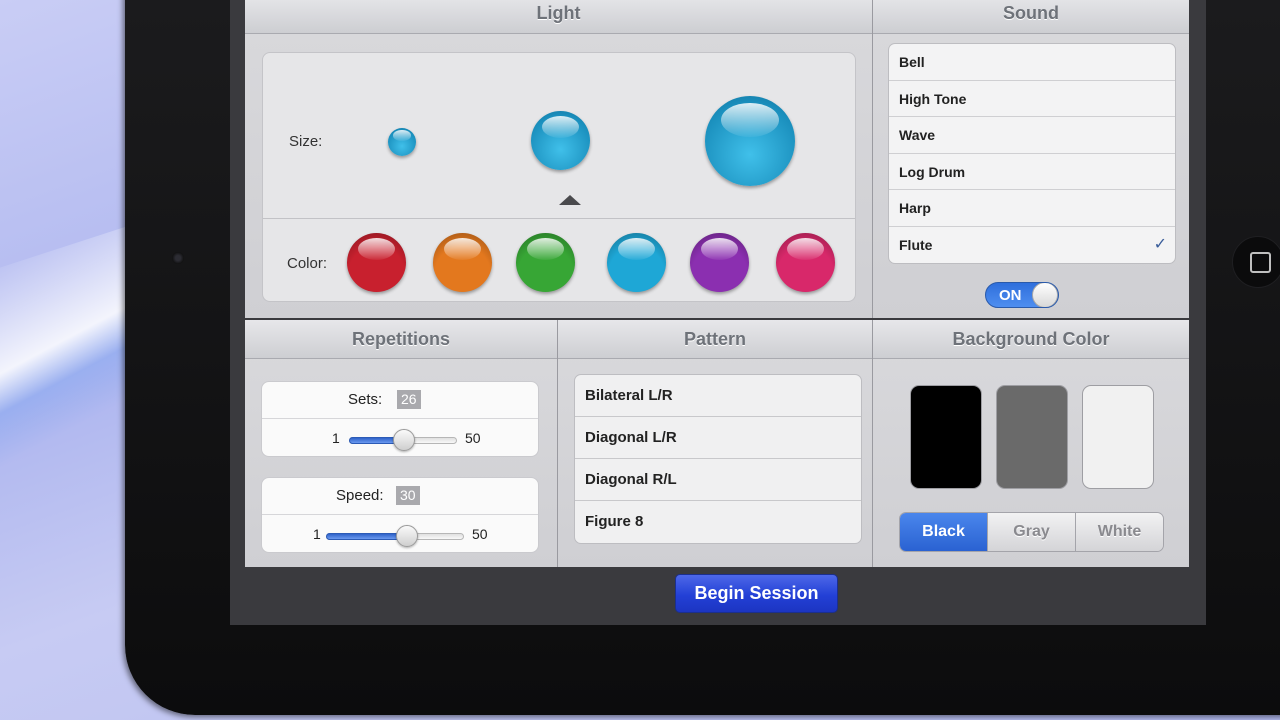 The image size is (1280, 720). What do you see at coordinates (401, 339) in the screenshot?
I see `repetitions-title: Repetitions` at bounding box center [401, 339].